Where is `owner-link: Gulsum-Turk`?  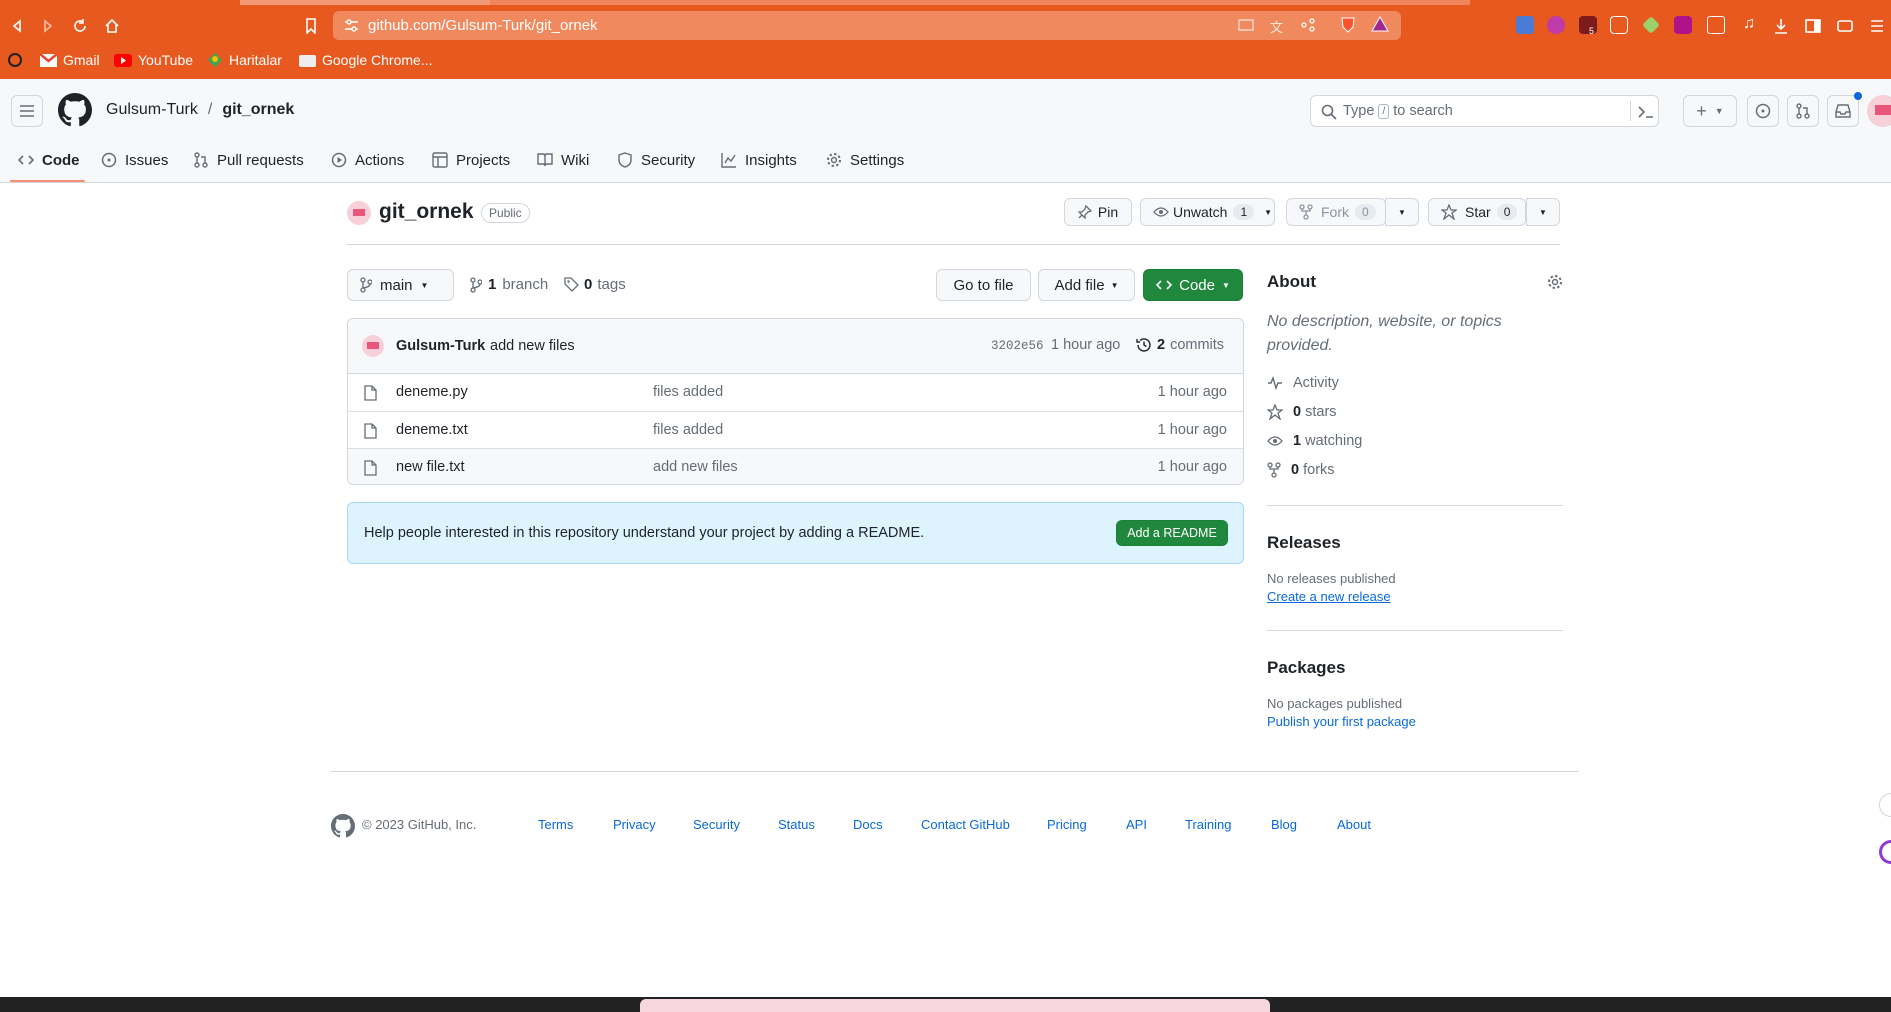 owner-link: Gulsum-Turk is located at coordinates (152, 110).